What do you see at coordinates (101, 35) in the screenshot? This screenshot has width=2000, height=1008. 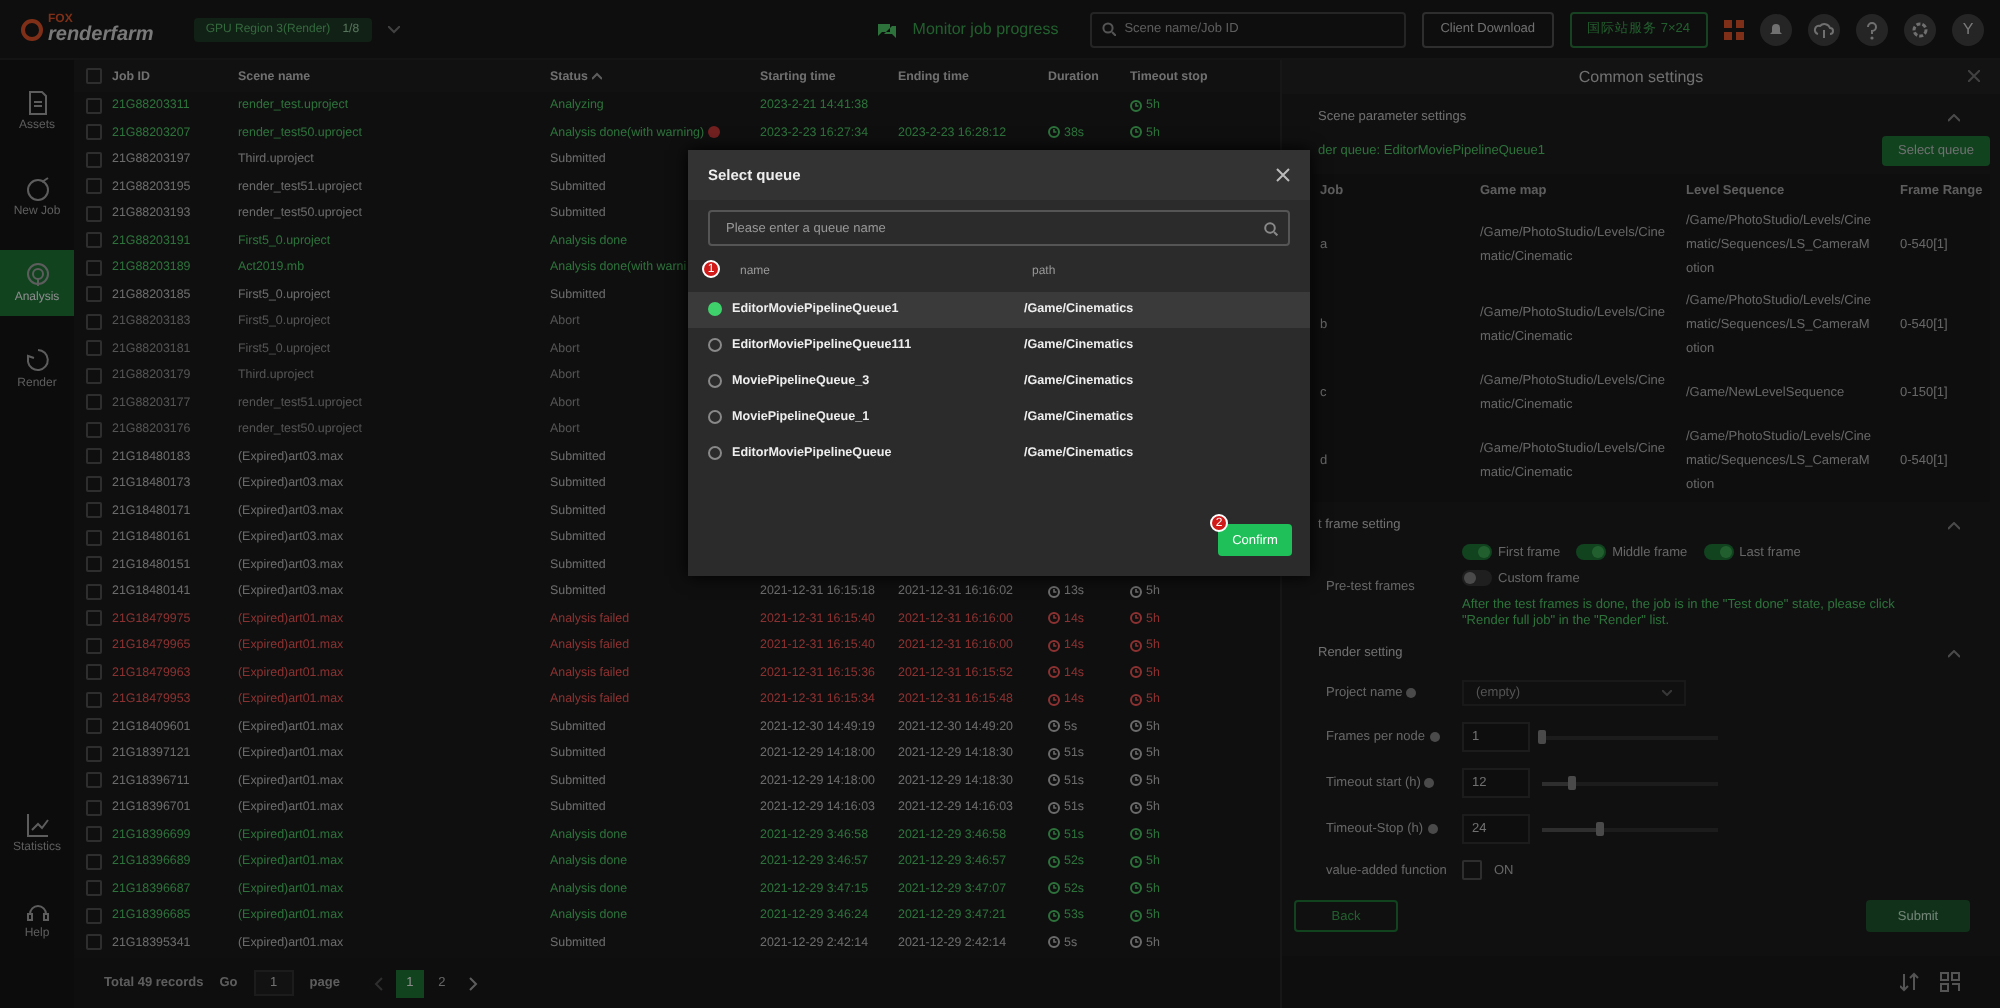 I see `logo-text: renderfarm` at bounding box center [101, 35].